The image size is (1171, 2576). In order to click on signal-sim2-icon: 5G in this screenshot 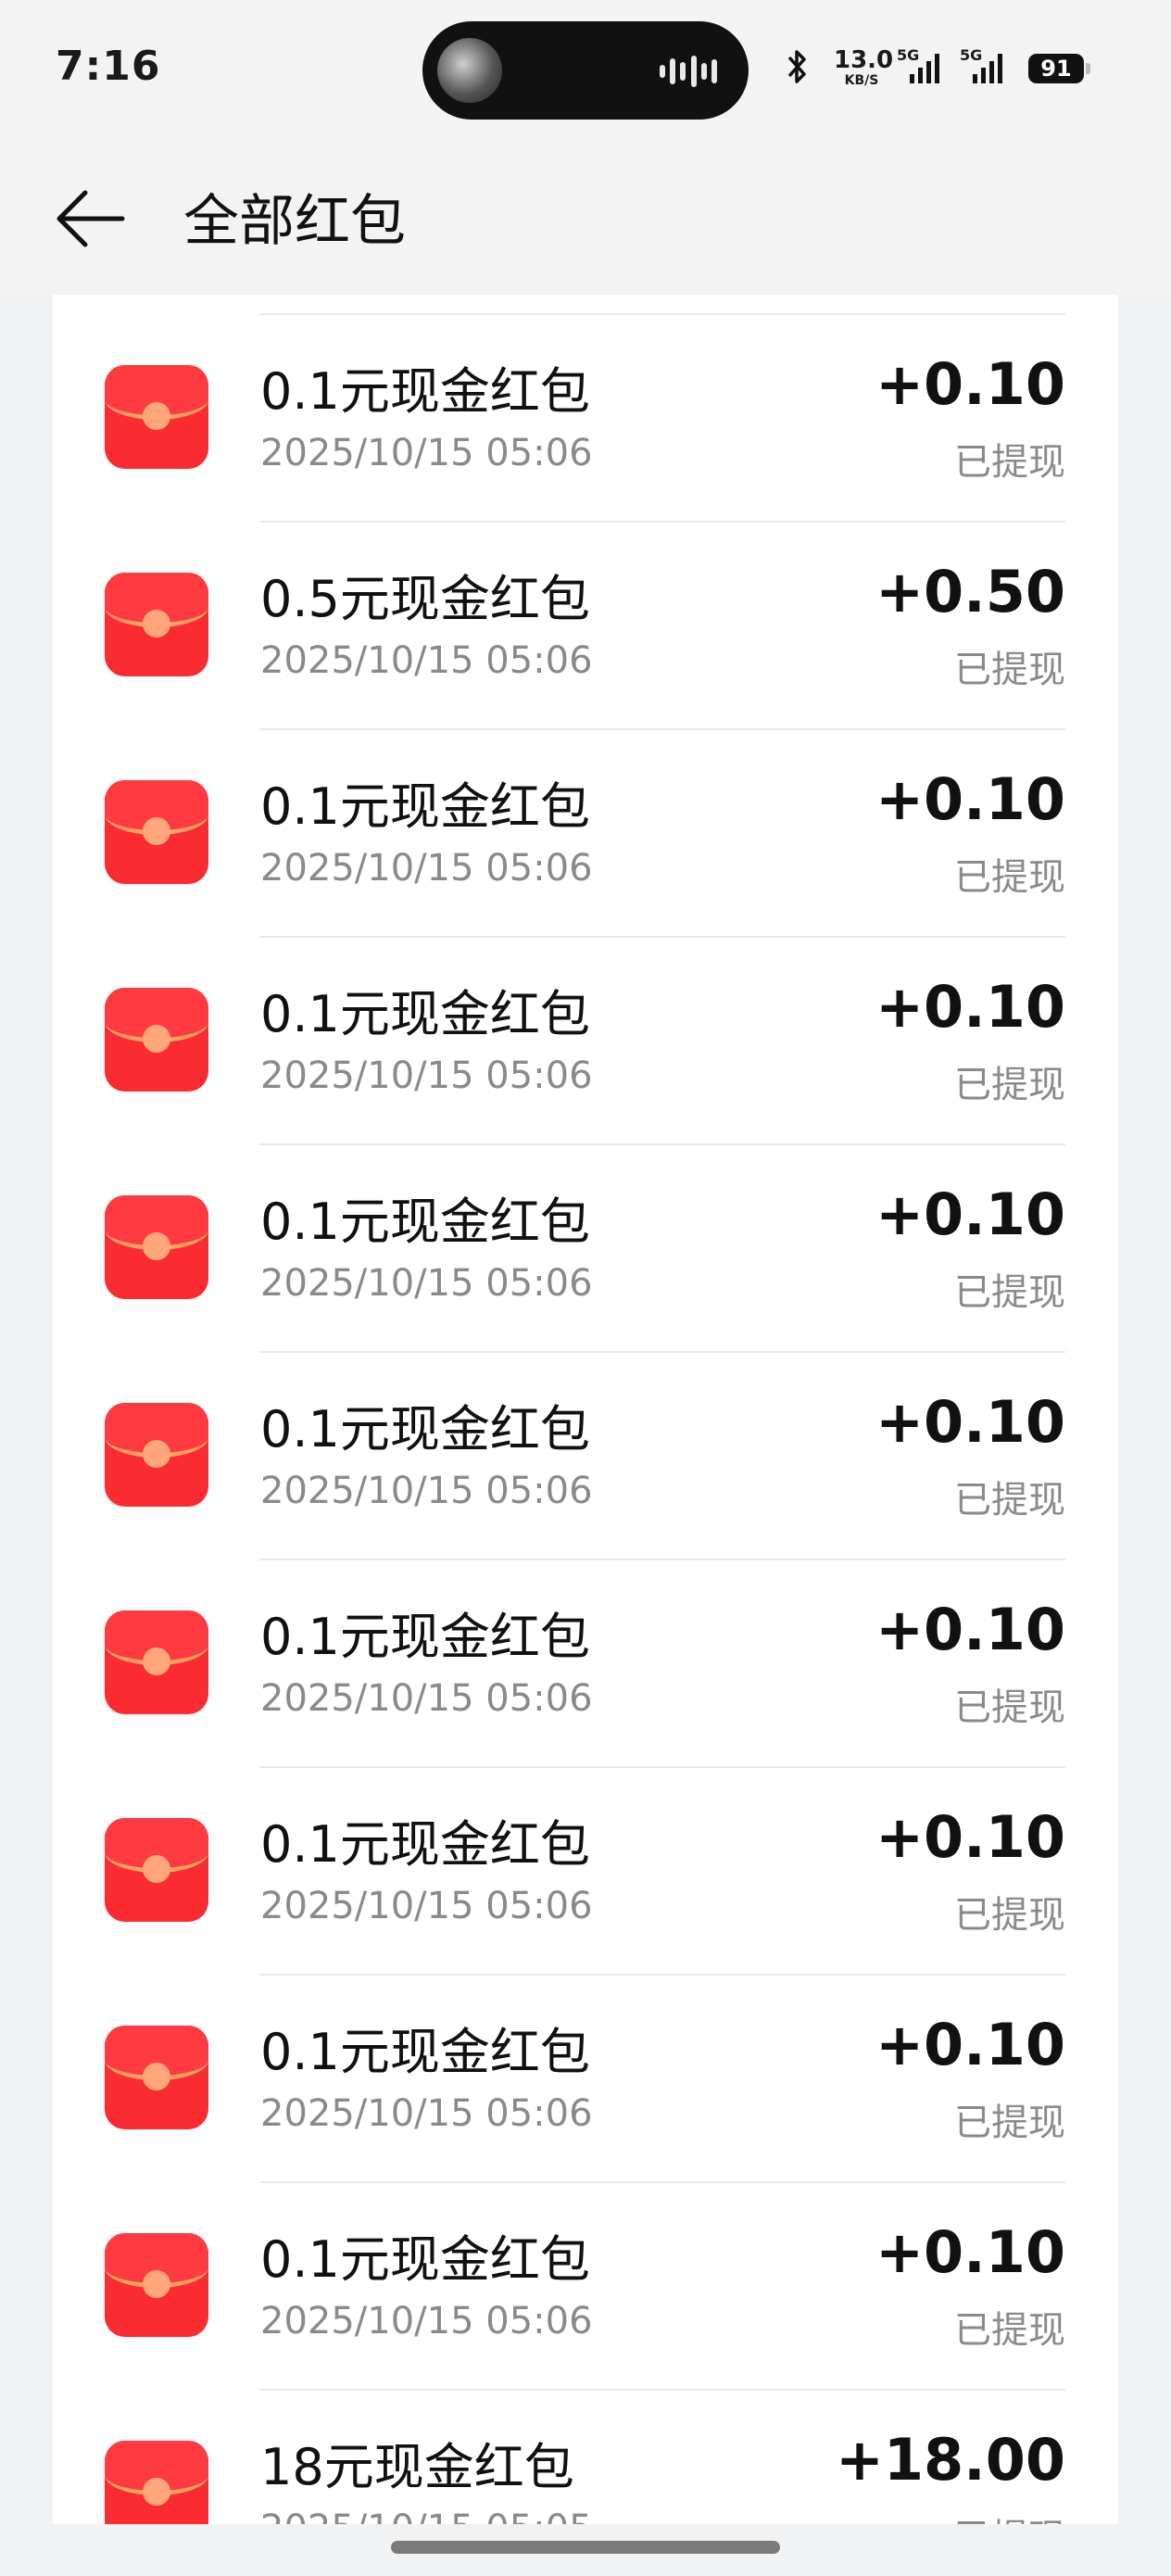, I will do `click(982, 64)`.